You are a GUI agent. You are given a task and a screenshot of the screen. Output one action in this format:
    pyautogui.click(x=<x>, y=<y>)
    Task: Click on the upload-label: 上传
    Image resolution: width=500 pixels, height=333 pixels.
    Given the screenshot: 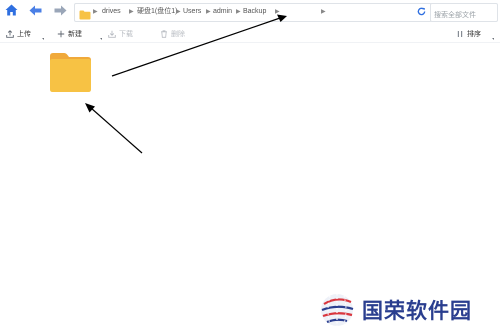 What is the action you would take?
    pyautogui.click(x=24, y=34)
    